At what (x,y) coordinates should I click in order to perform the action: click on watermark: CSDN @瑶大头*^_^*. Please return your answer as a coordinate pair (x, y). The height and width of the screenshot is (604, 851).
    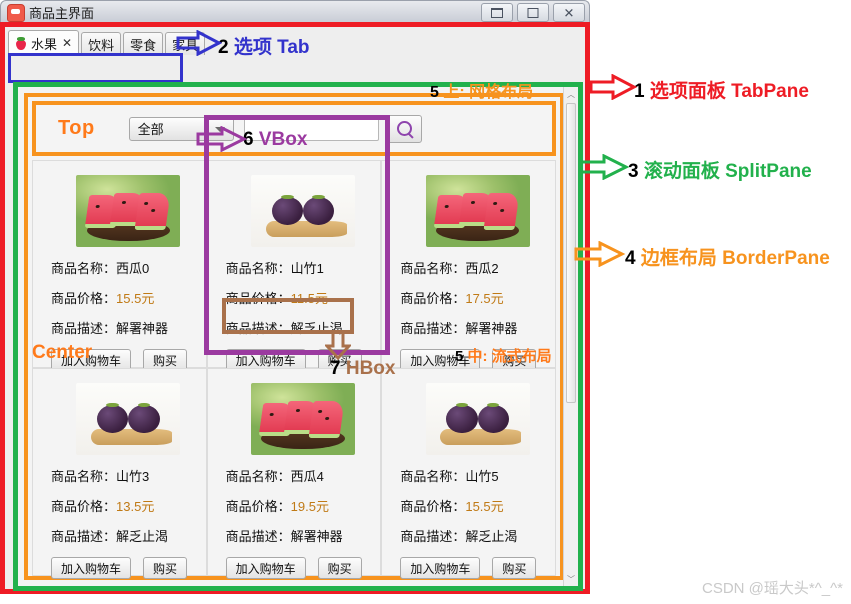
    Looking at the image, I should click on (772, 588).